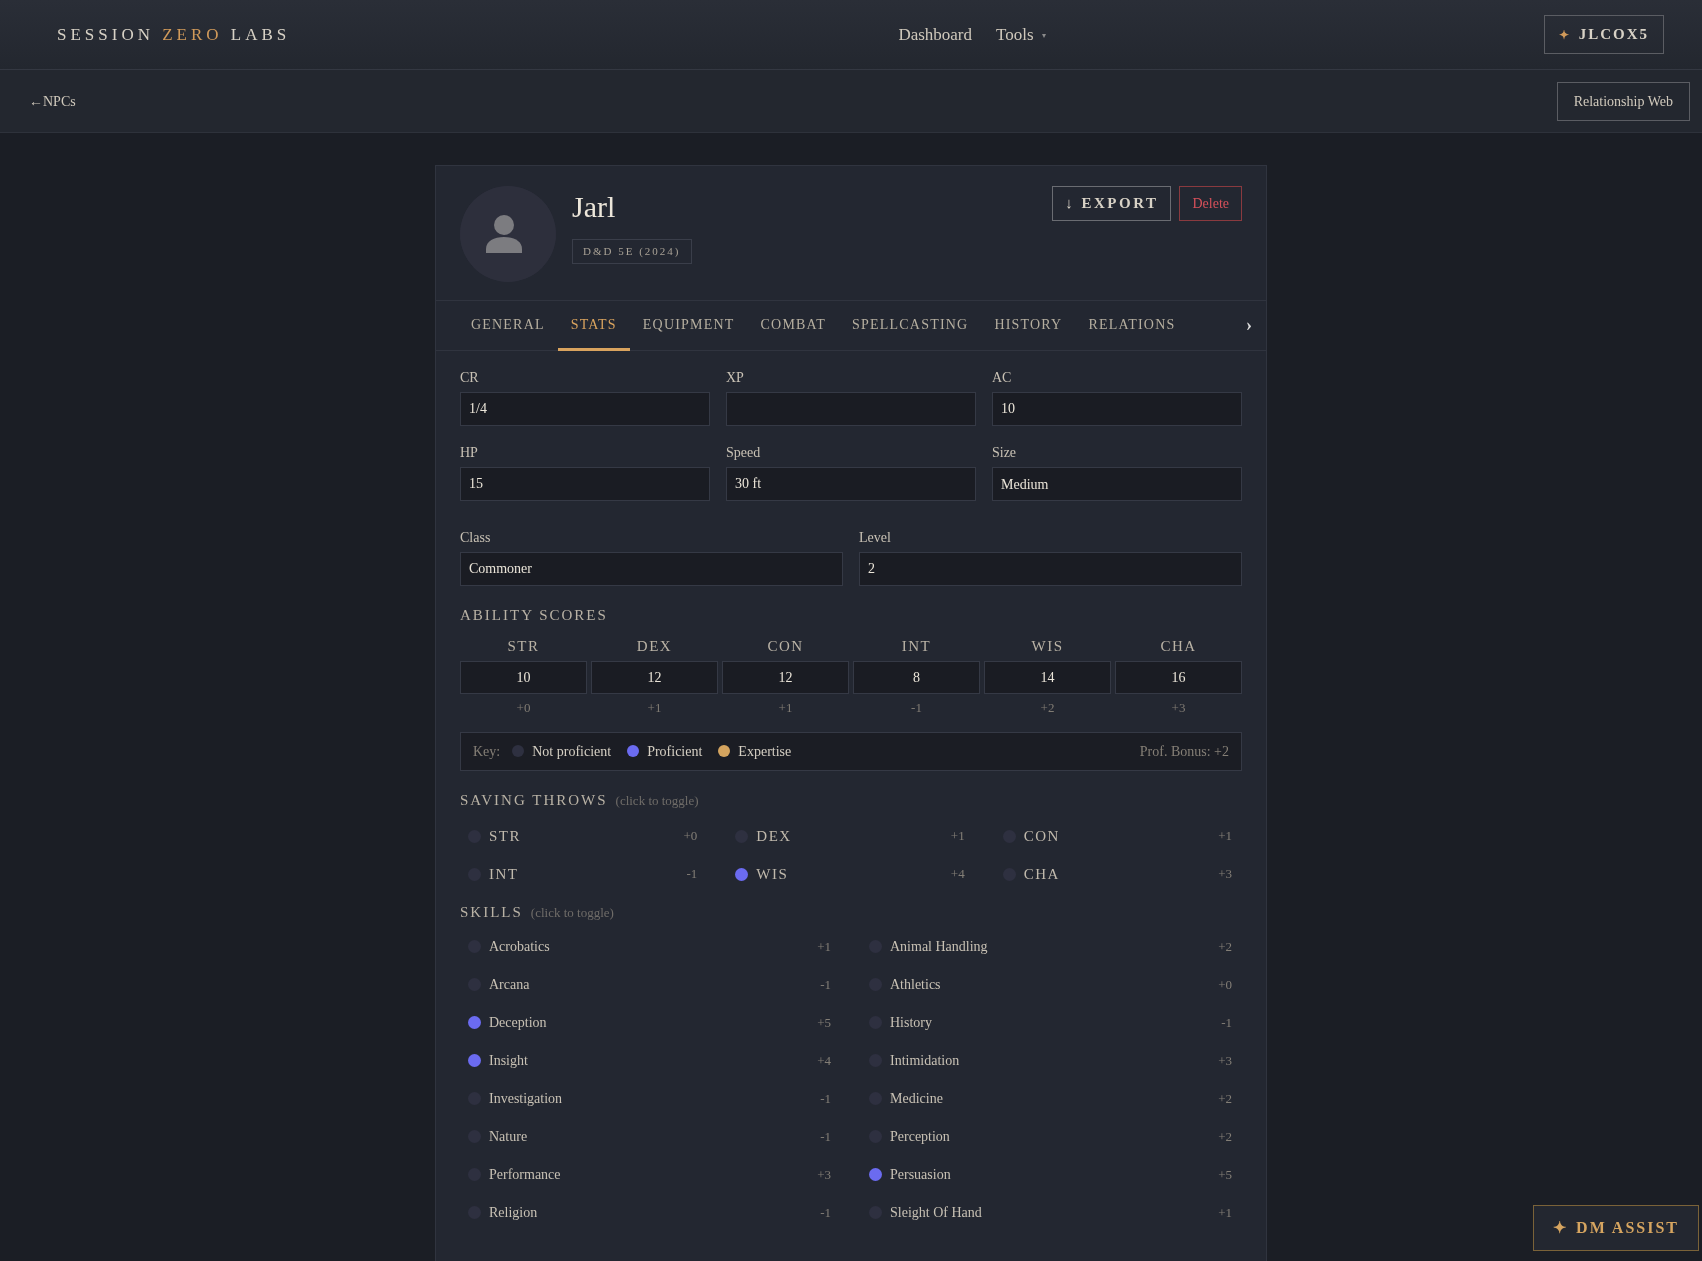 This screenshot has width=1702, height=1261. What do you see at coordinates (1021, 34) in the screenshot?
I see `nav-link: Tools ▾` at bounding box center [1021, 34].